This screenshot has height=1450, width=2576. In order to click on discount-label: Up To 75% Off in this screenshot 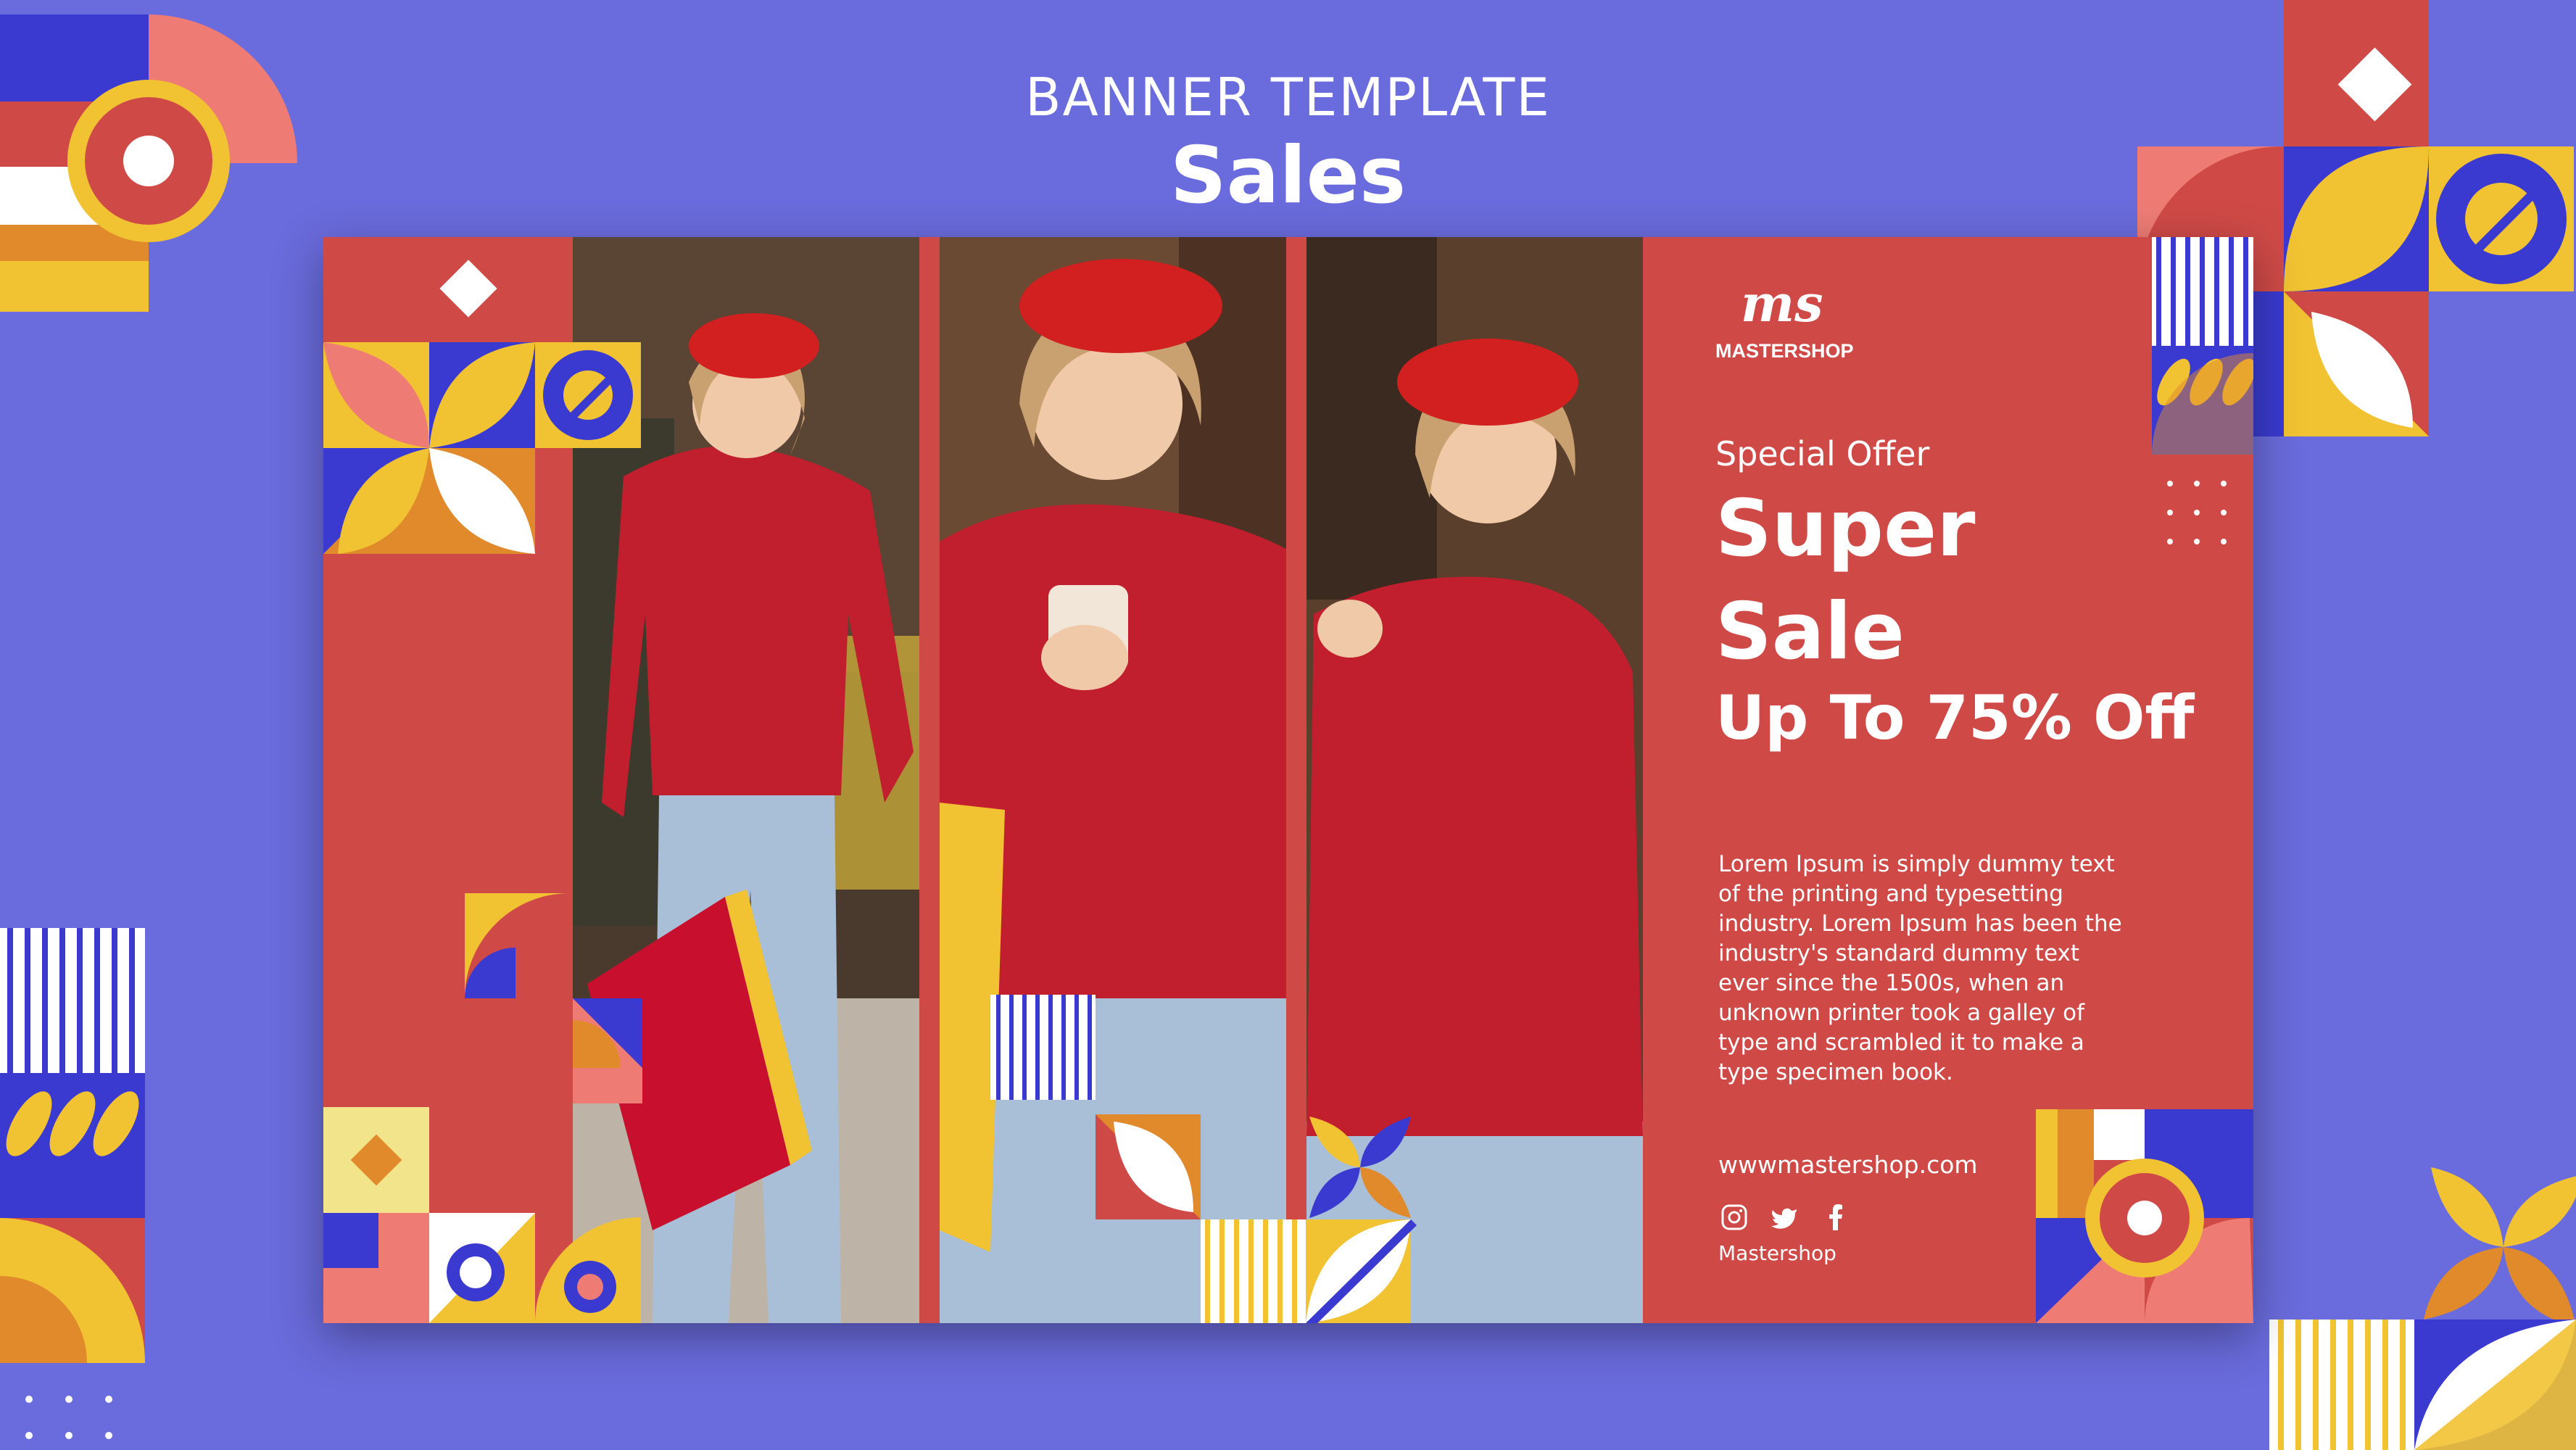, I will do `click(1955, 717)`.